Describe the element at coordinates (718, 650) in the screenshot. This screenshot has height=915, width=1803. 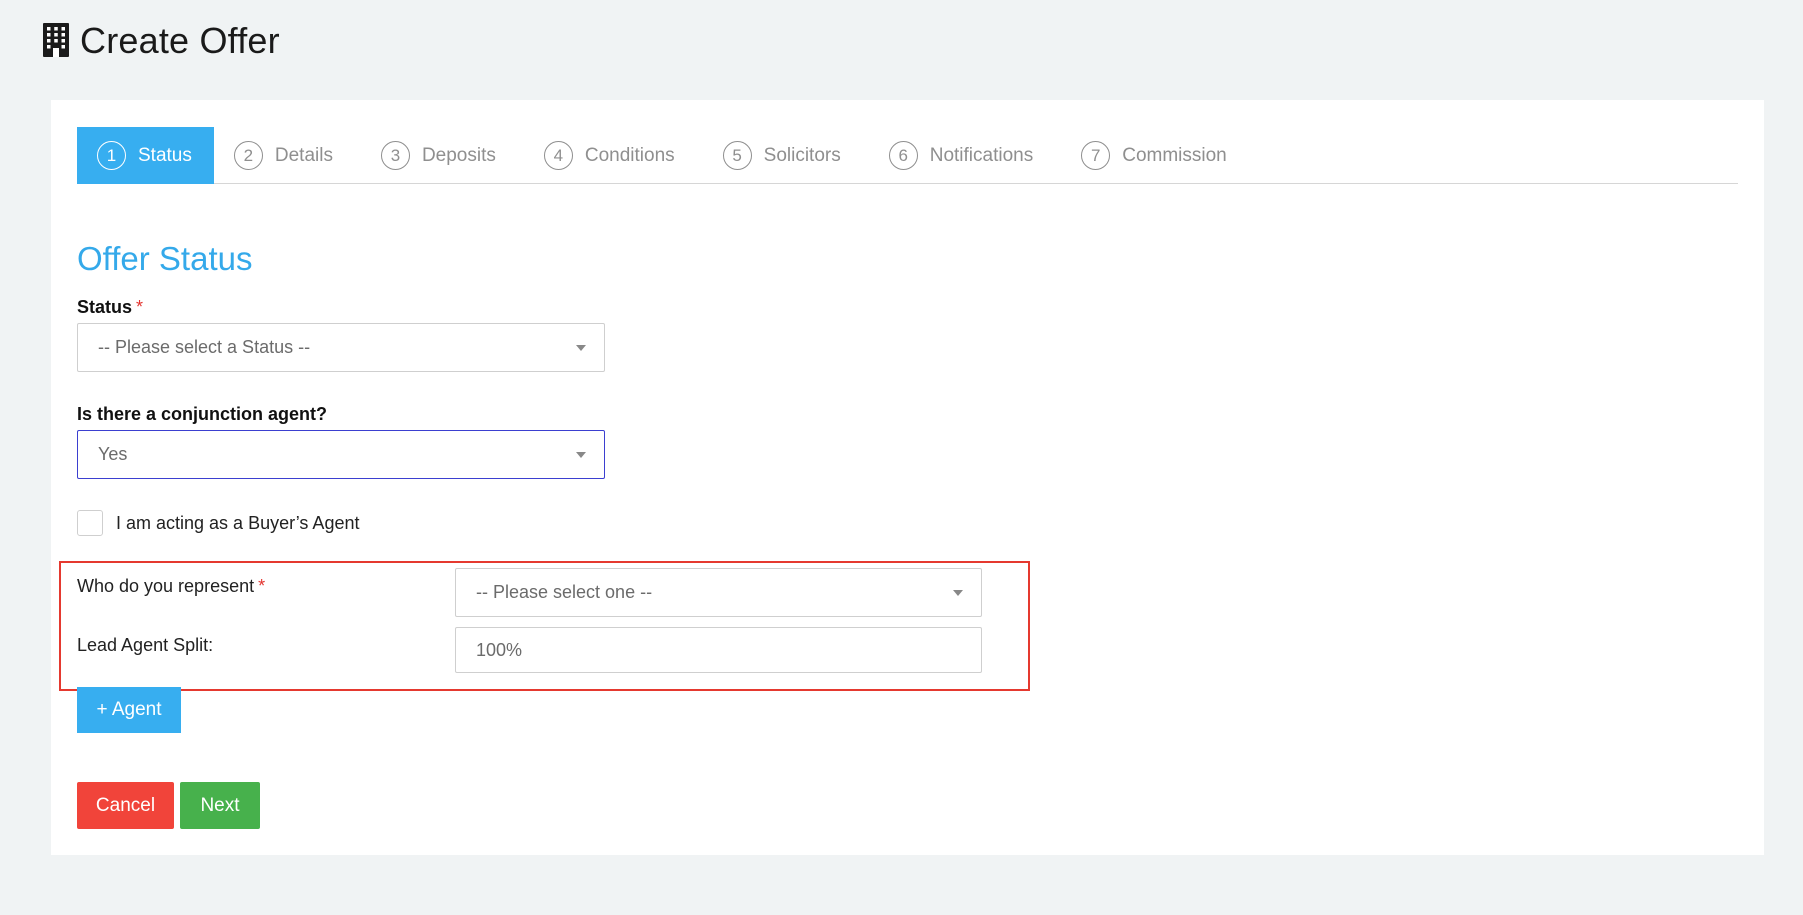
I see `lead-split-input` at that location.